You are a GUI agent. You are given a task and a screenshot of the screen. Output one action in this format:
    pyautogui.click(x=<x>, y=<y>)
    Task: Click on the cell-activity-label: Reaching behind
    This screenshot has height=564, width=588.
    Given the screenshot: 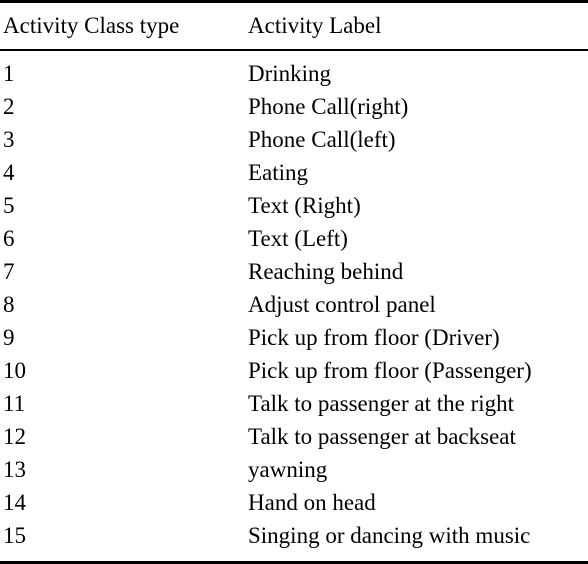 What is the action you would take?
    pyautogui.click(x=326, y=271)
    